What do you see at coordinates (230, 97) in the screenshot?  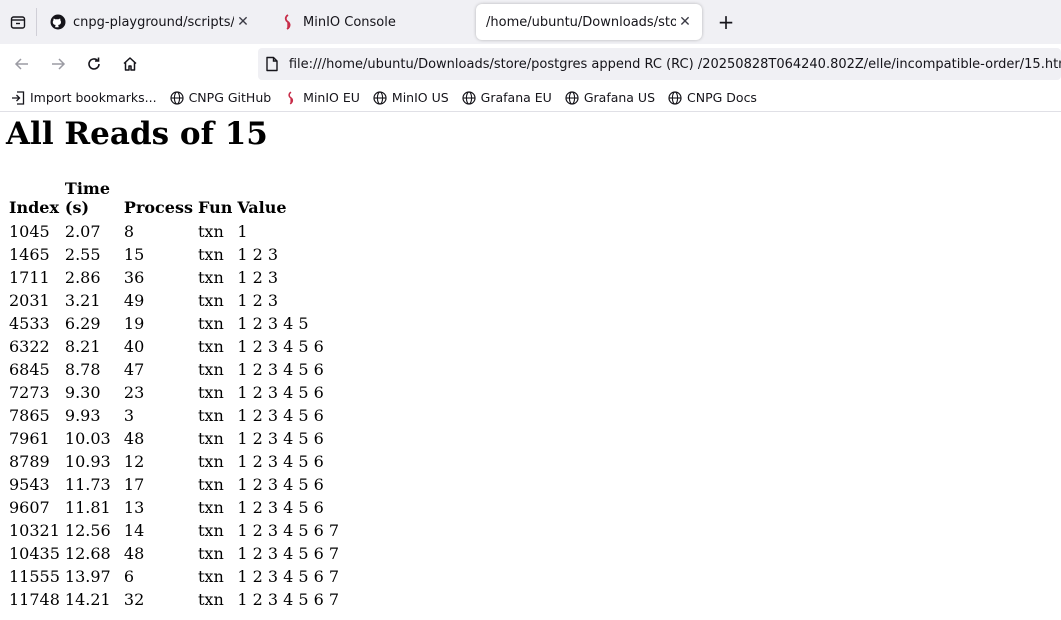 I see `bookmark-label: CNPG GitHub` at bounding box center [230, 97].